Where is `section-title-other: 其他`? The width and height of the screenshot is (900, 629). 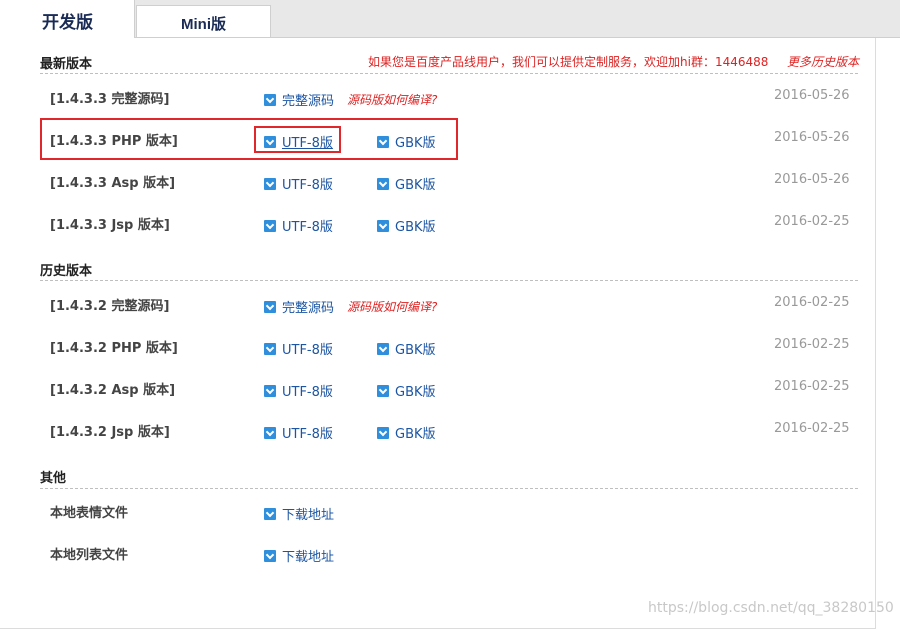 section-title-other: 其他 is located at coordinates (53, 478).